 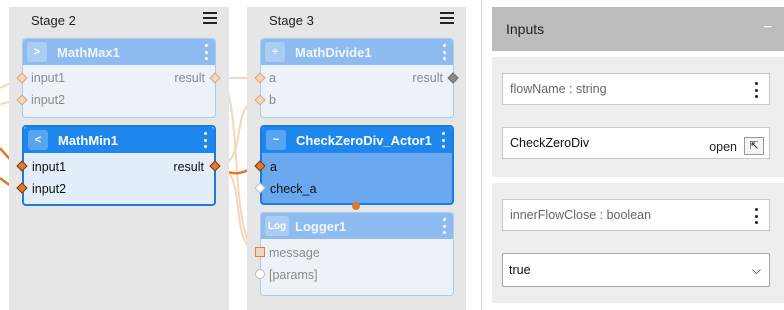 What do you see at coordinates (756, 270) in the screenshot?
I see `chevron-down-icon: ⌵` at bounding box center [756, 270].